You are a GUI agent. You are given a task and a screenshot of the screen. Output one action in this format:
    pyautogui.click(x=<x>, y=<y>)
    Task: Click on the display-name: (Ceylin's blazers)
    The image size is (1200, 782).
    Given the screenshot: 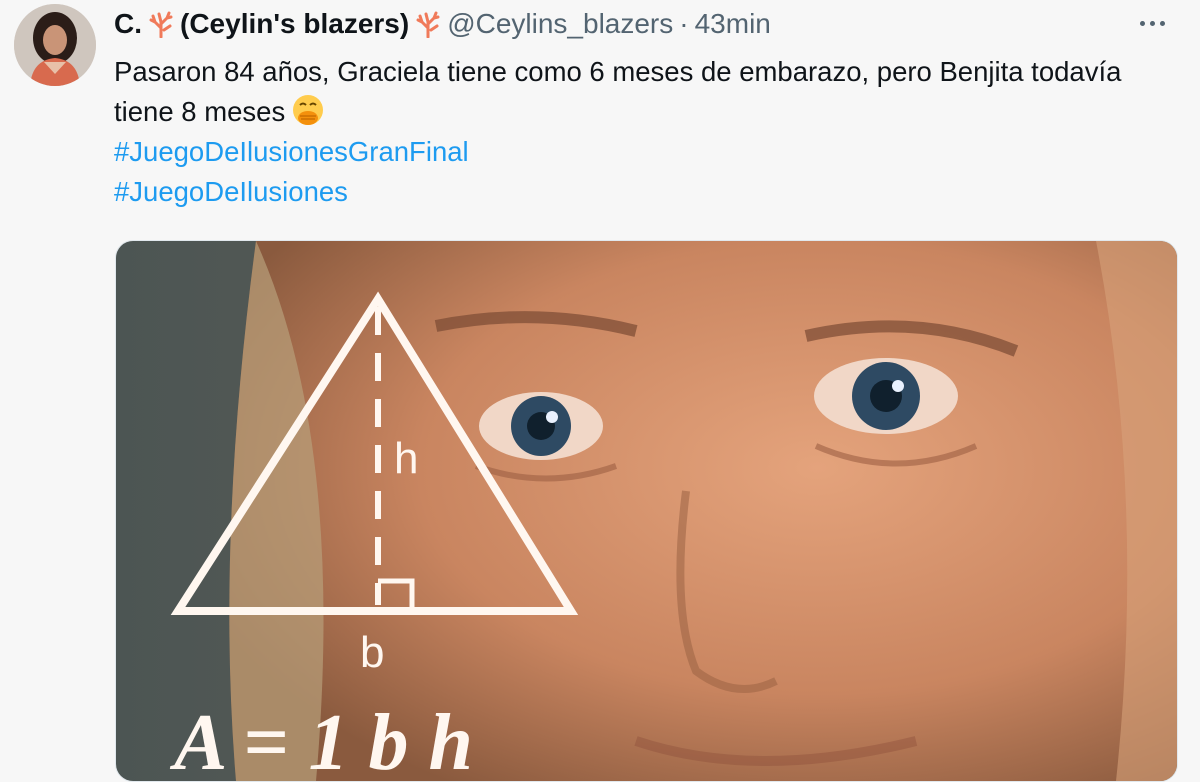 What is the action you would take?
    pyautogui.click(x=294, y=24)
    